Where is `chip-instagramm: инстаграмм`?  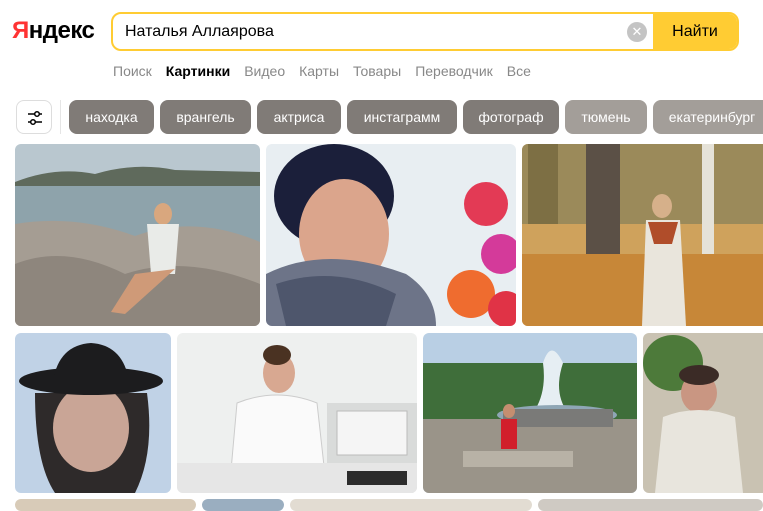 chip-instagramm: инстаграмм is located at coordinates (402, 117).